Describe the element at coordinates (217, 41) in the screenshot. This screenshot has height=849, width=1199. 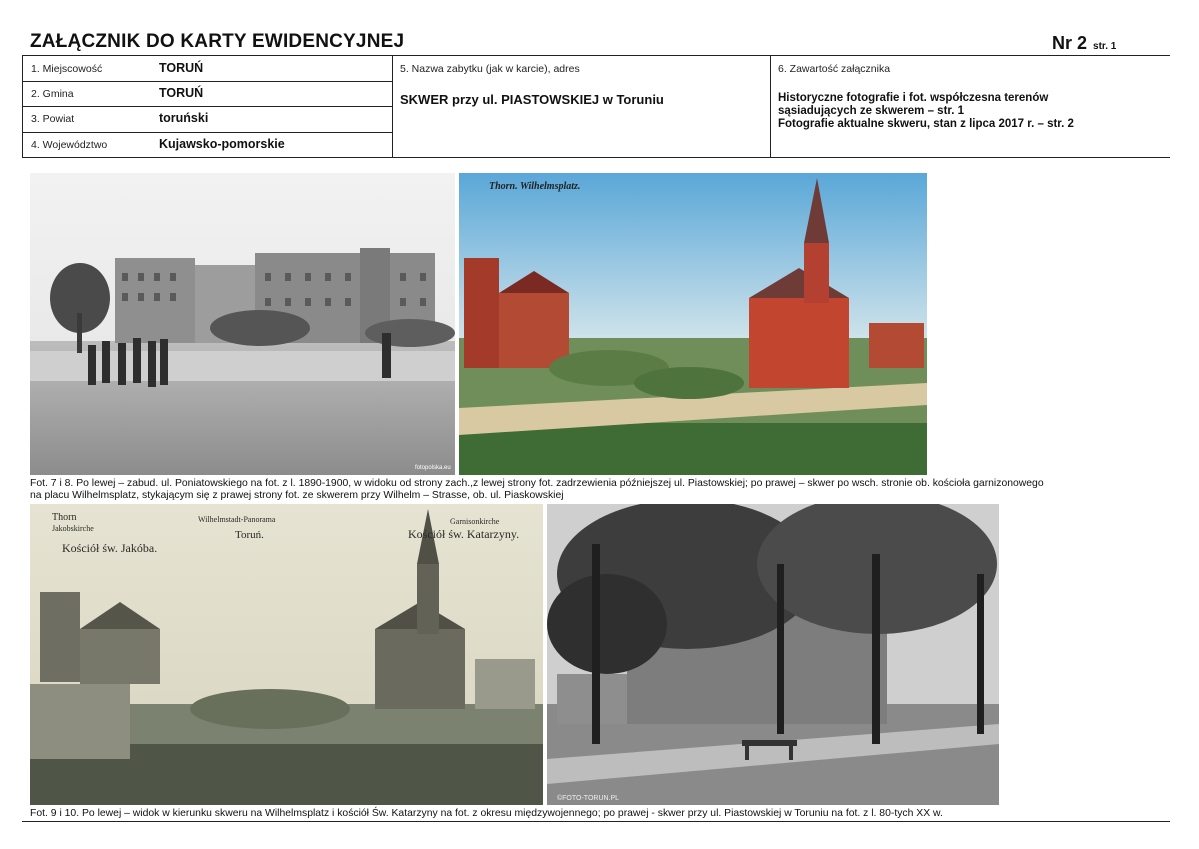
I see `page-title: ZAŁĄCZNIK DO KARTY EWIDENCYJNEJ` at that location.